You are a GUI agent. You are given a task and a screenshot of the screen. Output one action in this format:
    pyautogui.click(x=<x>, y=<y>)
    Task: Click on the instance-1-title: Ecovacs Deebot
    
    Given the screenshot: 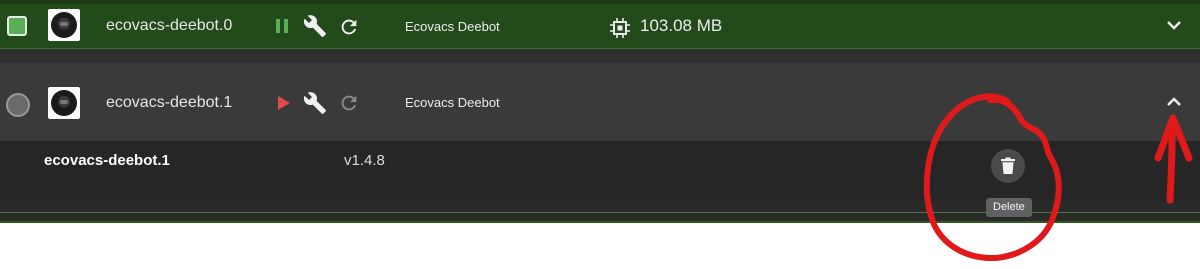 What is the action you would take?
    pyautogui.click(x=452, y=102)
    